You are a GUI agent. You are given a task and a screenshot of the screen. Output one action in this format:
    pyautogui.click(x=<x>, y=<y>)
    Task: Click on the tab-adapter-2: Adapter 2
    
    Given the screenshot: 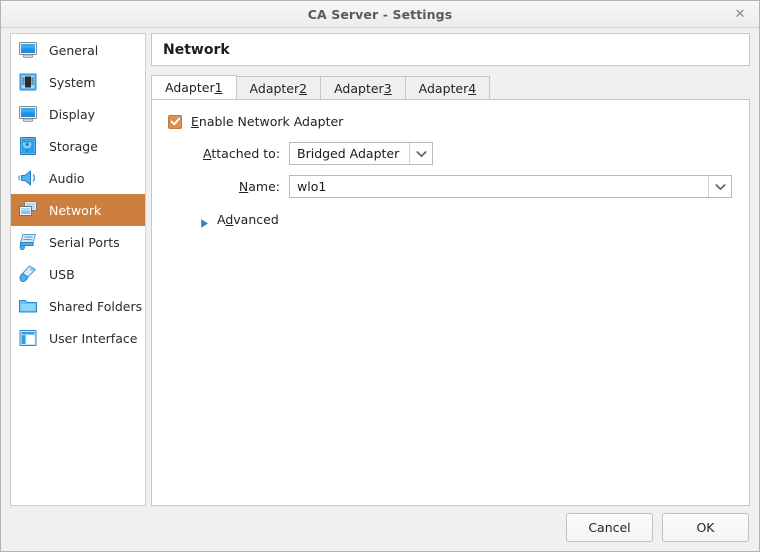 What is the action you would take?
    pyautogui.click(x=278, y=87)
    